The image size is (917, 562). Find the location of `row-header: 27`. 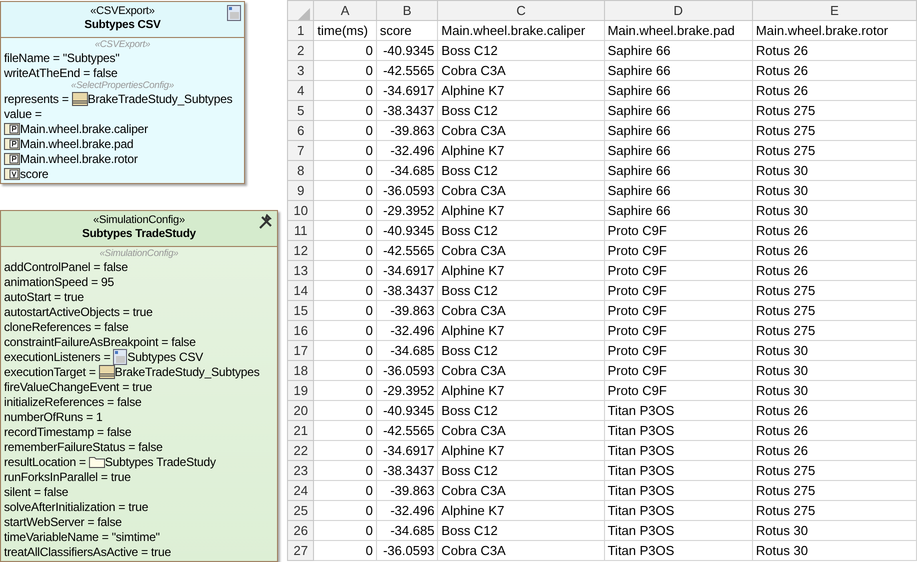

row-header: 27 is located at coordinates (301, 550).